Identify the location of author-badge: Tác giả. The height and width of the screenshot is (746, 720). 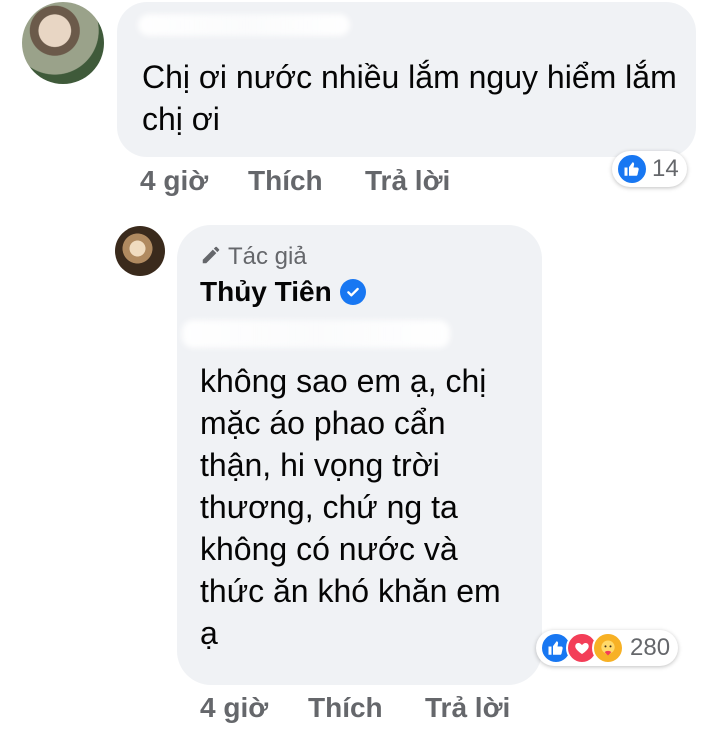
(253, 257).